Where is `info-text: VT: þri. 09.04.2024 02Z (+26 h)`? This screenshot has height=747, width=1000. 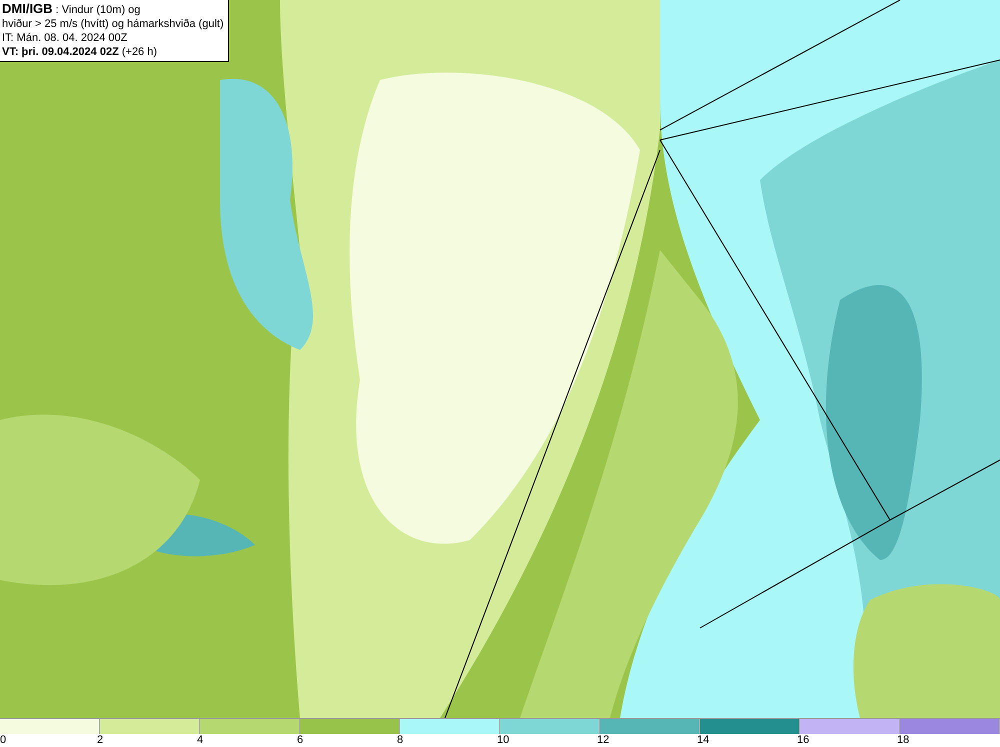 info-text: VT: þri. 09.04.2024 02Z (+26 h) is located at coordinates (80, 52).